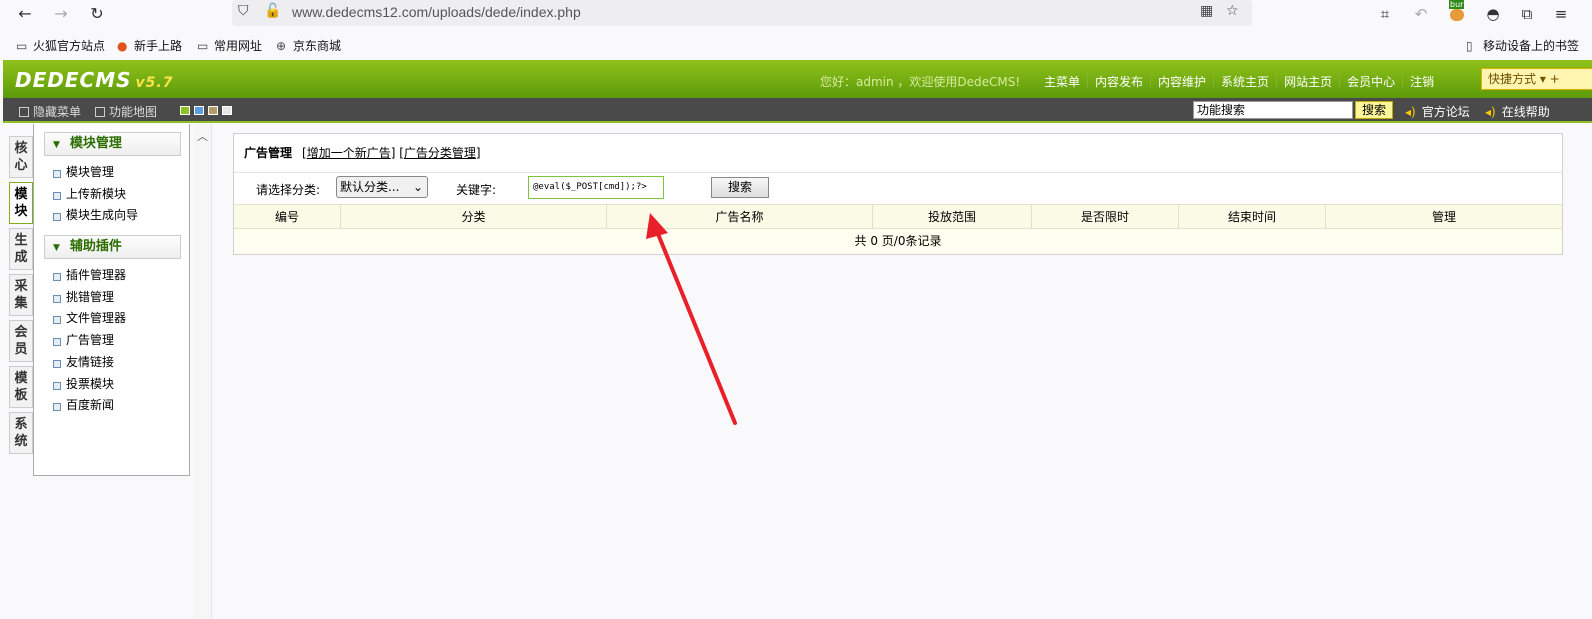  I want to click on func-map-button: 功能地图, so click(126, 111).